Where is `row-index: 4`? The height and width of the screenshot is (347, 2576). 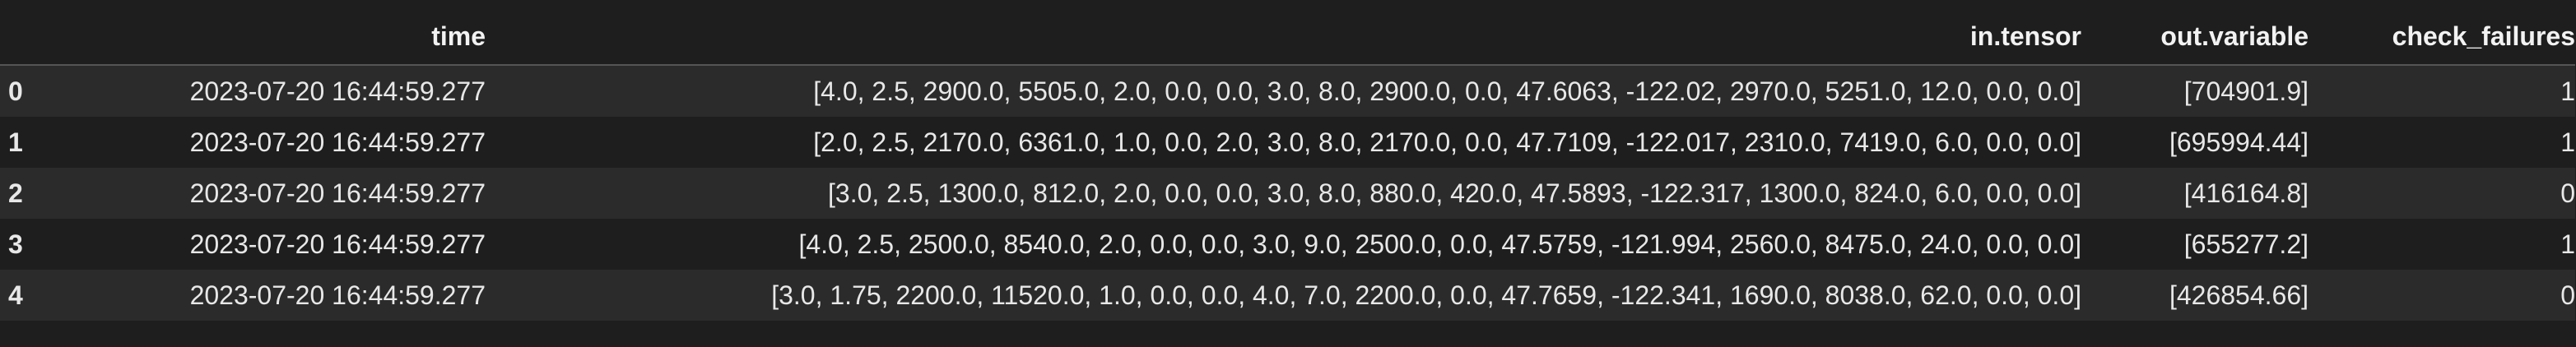
row-index: 4 is located at coordinates (15, 295).